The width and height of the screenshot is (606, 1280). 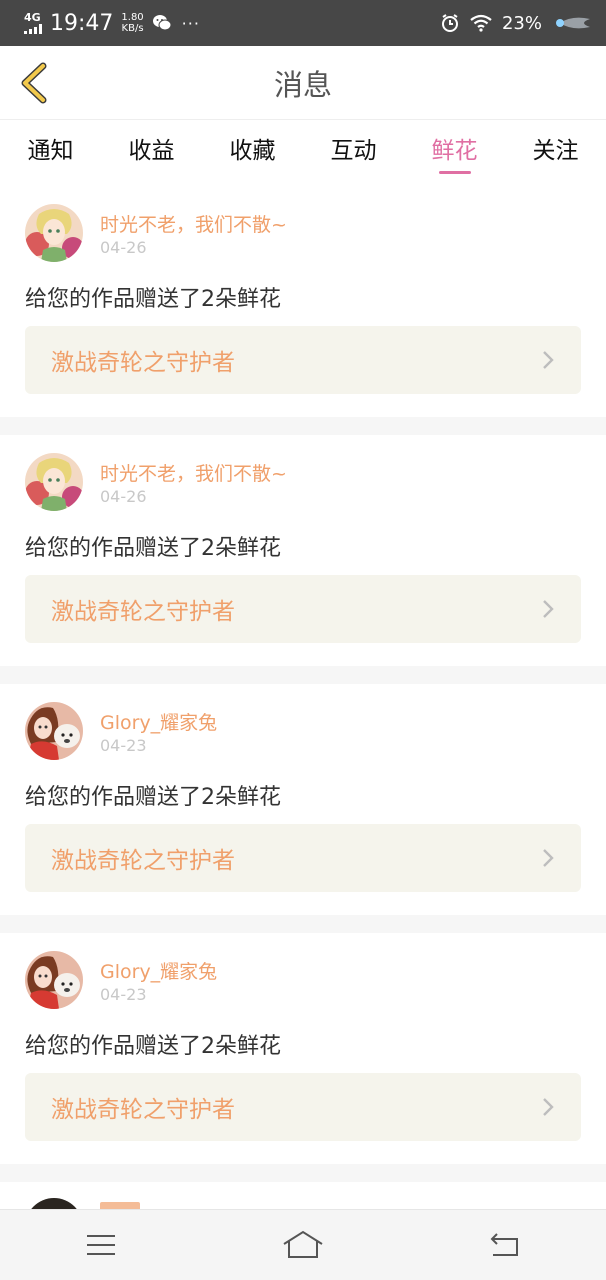 I want to click on header: 消息, so click(x=303, y=83).